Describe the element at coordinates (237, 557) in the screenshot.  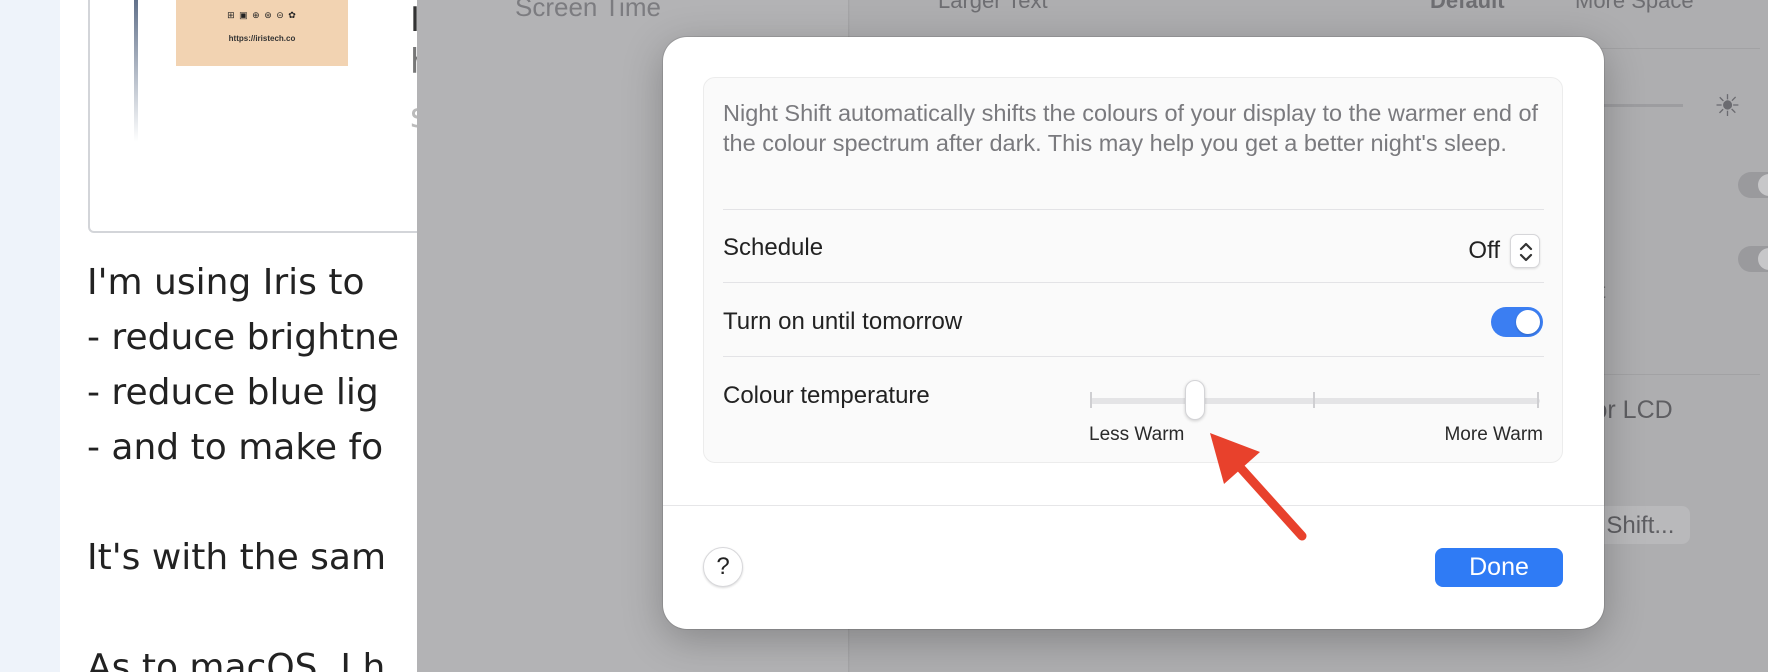
I see `article-line: It's with the sam` at that location.